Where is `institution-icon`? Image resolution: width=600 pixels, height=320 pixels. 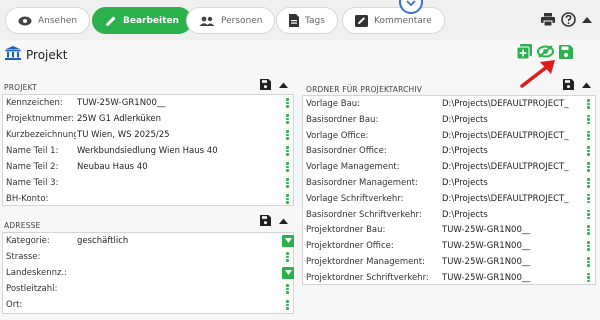 institution-icon is located at coordinates (13, 54).